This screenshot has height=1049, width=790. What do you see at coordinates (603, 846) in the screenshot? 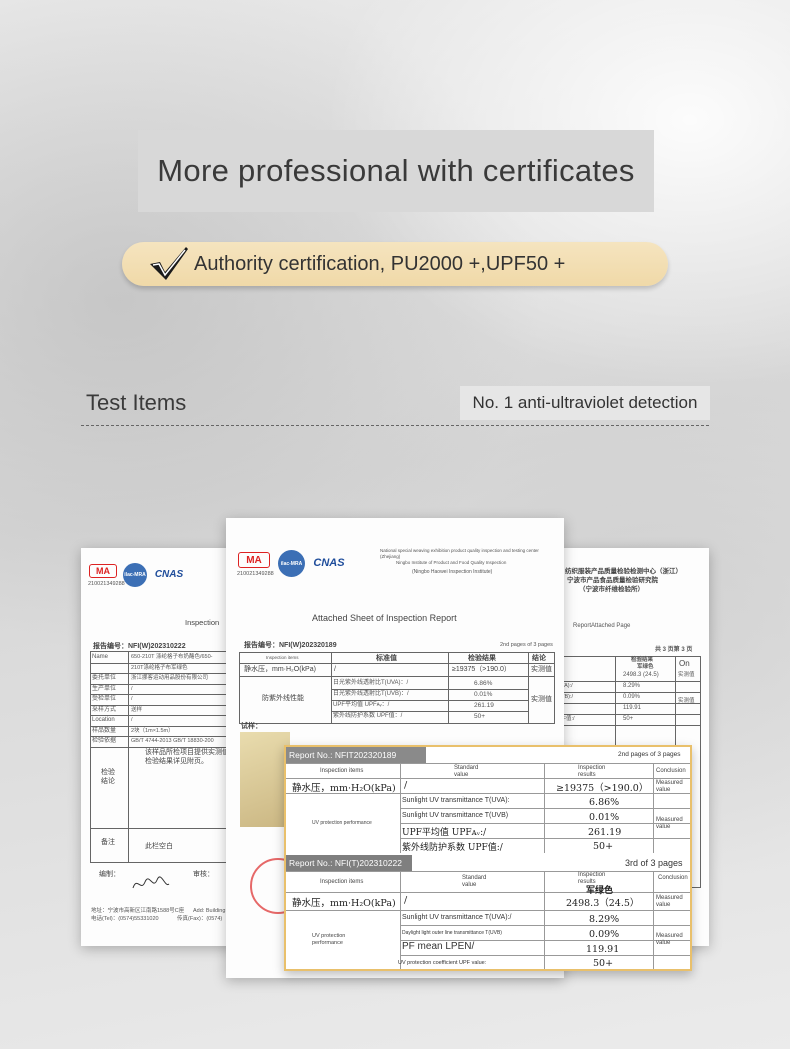
I see `zoom-v4: 50+` at bounding box center [603, 846].